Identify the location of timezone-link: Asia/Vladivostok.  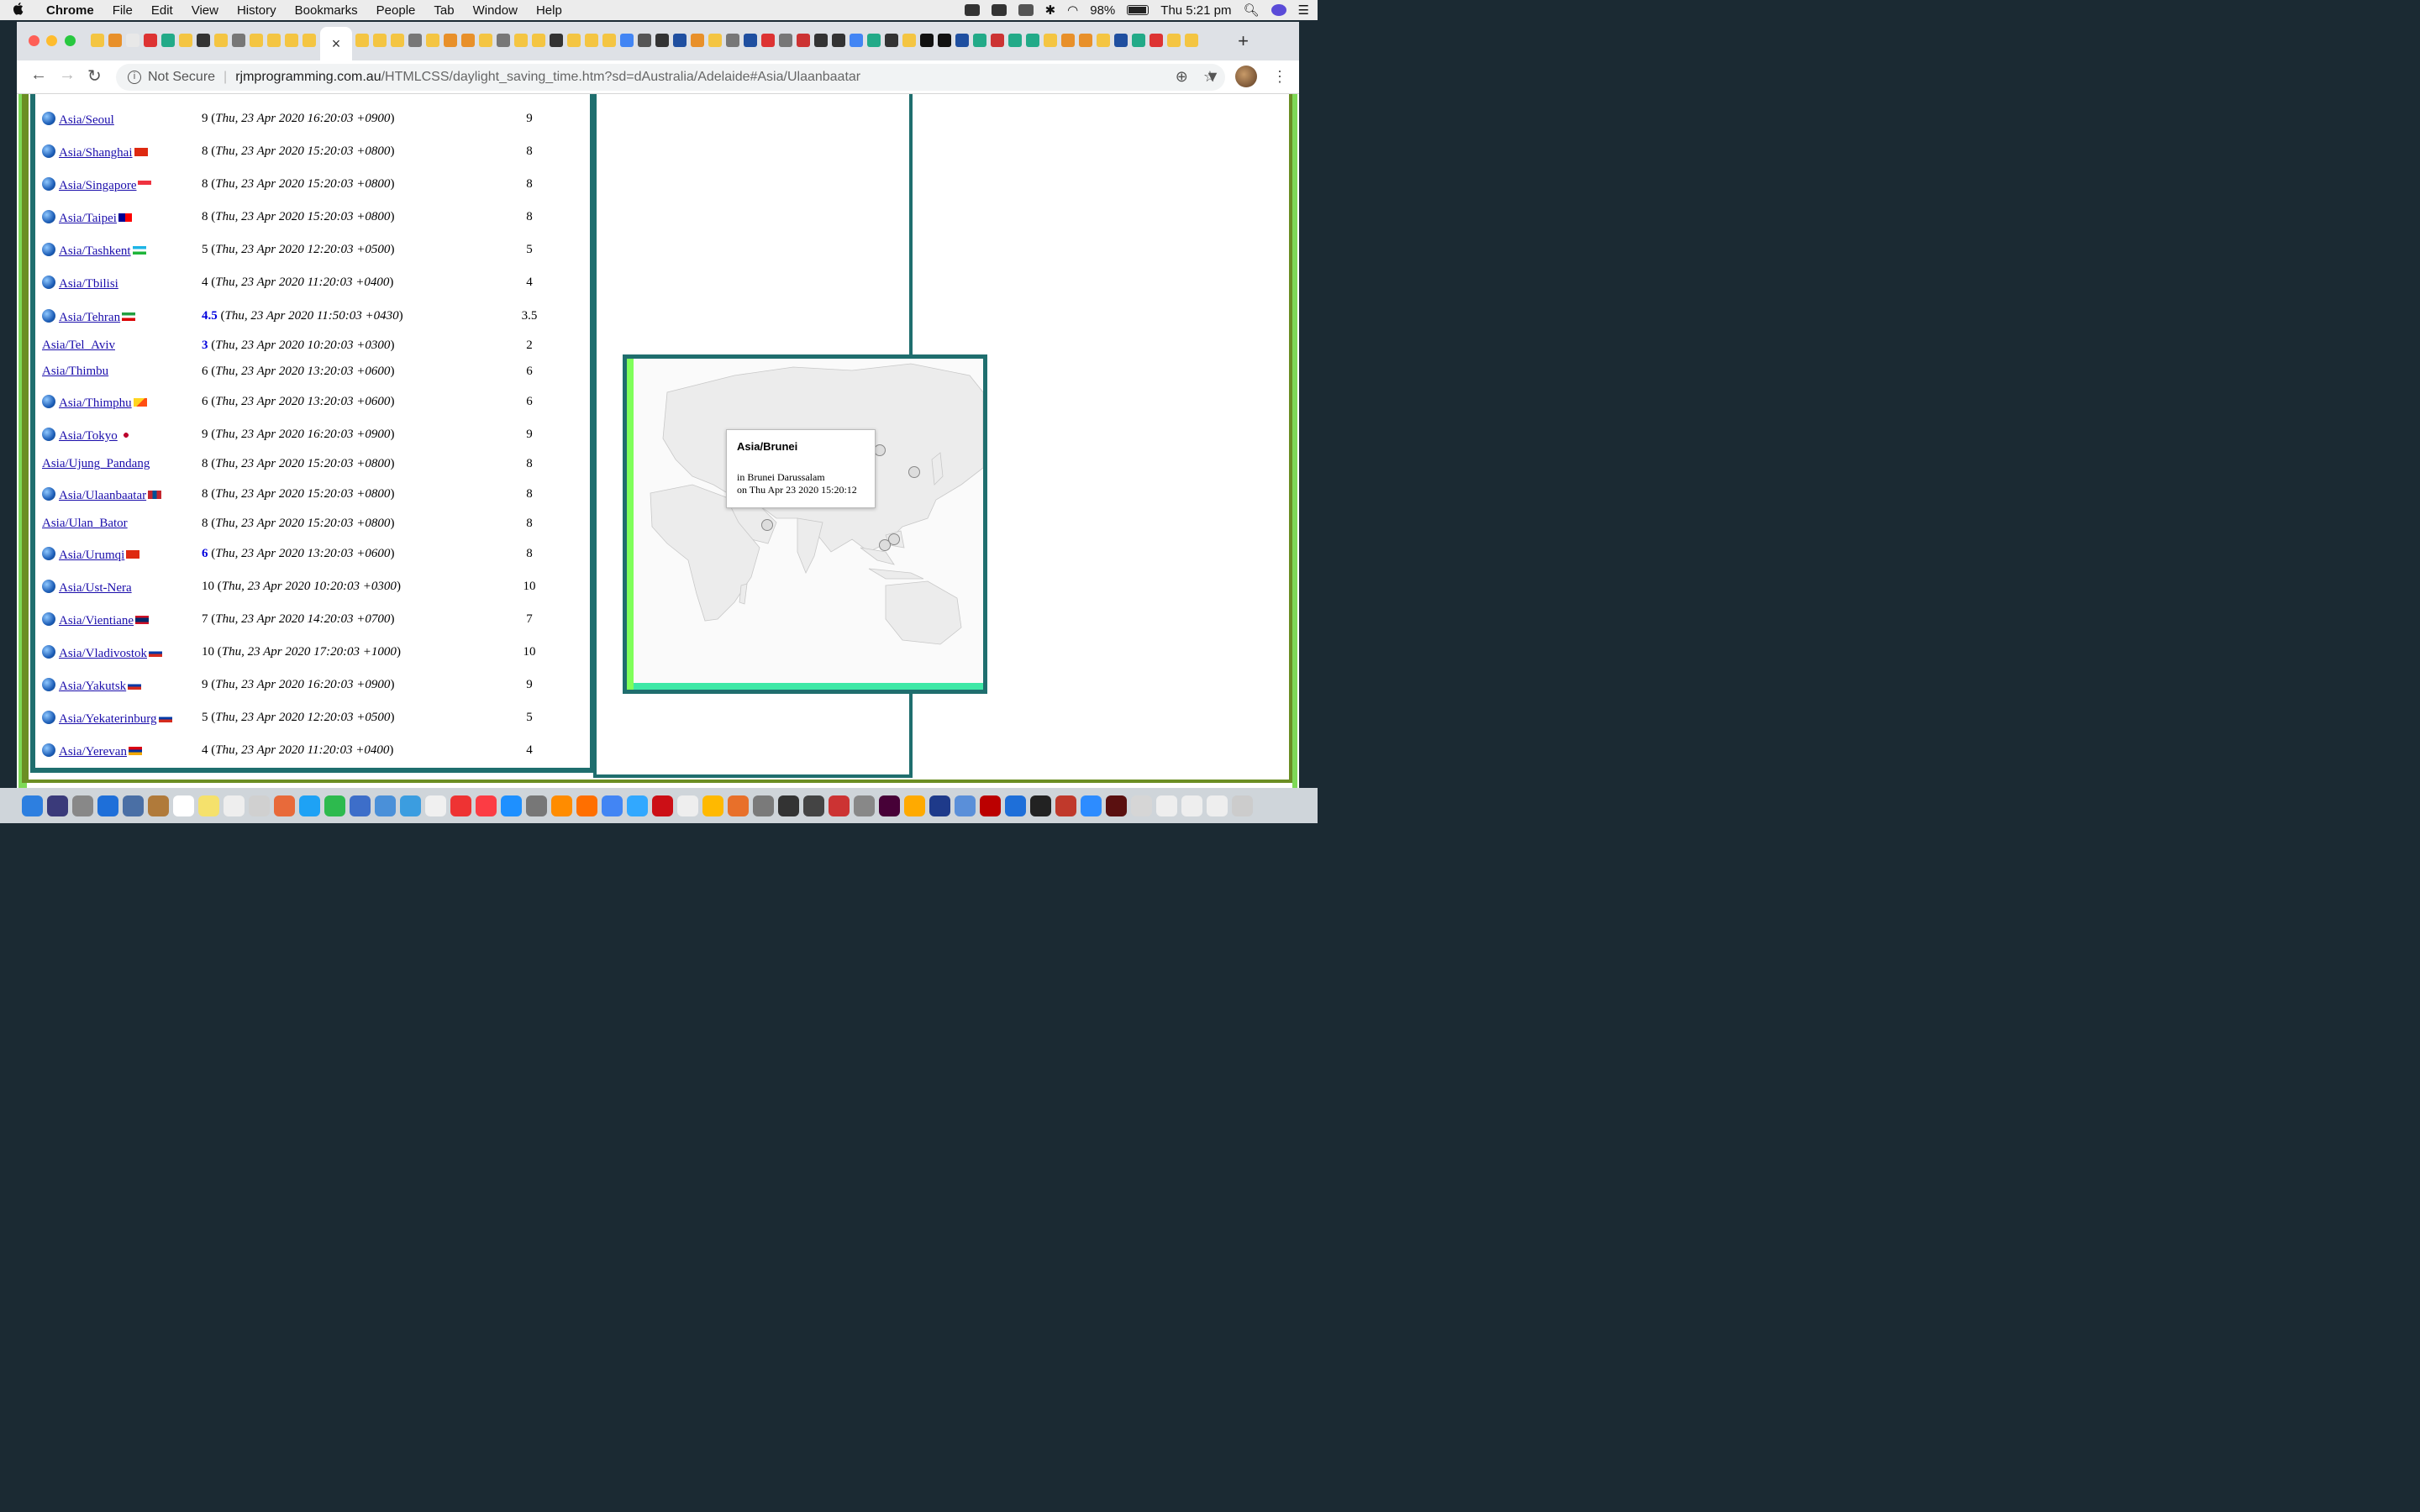
(102, 653).